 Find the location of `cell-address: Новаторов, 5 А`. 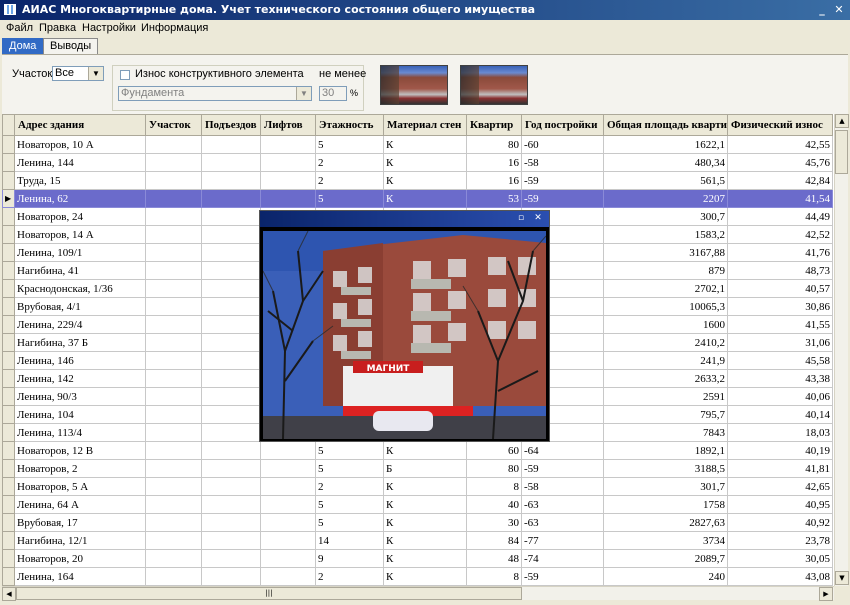

cell-address: Новаторов, 5 А is located at coordinates (80, 486).